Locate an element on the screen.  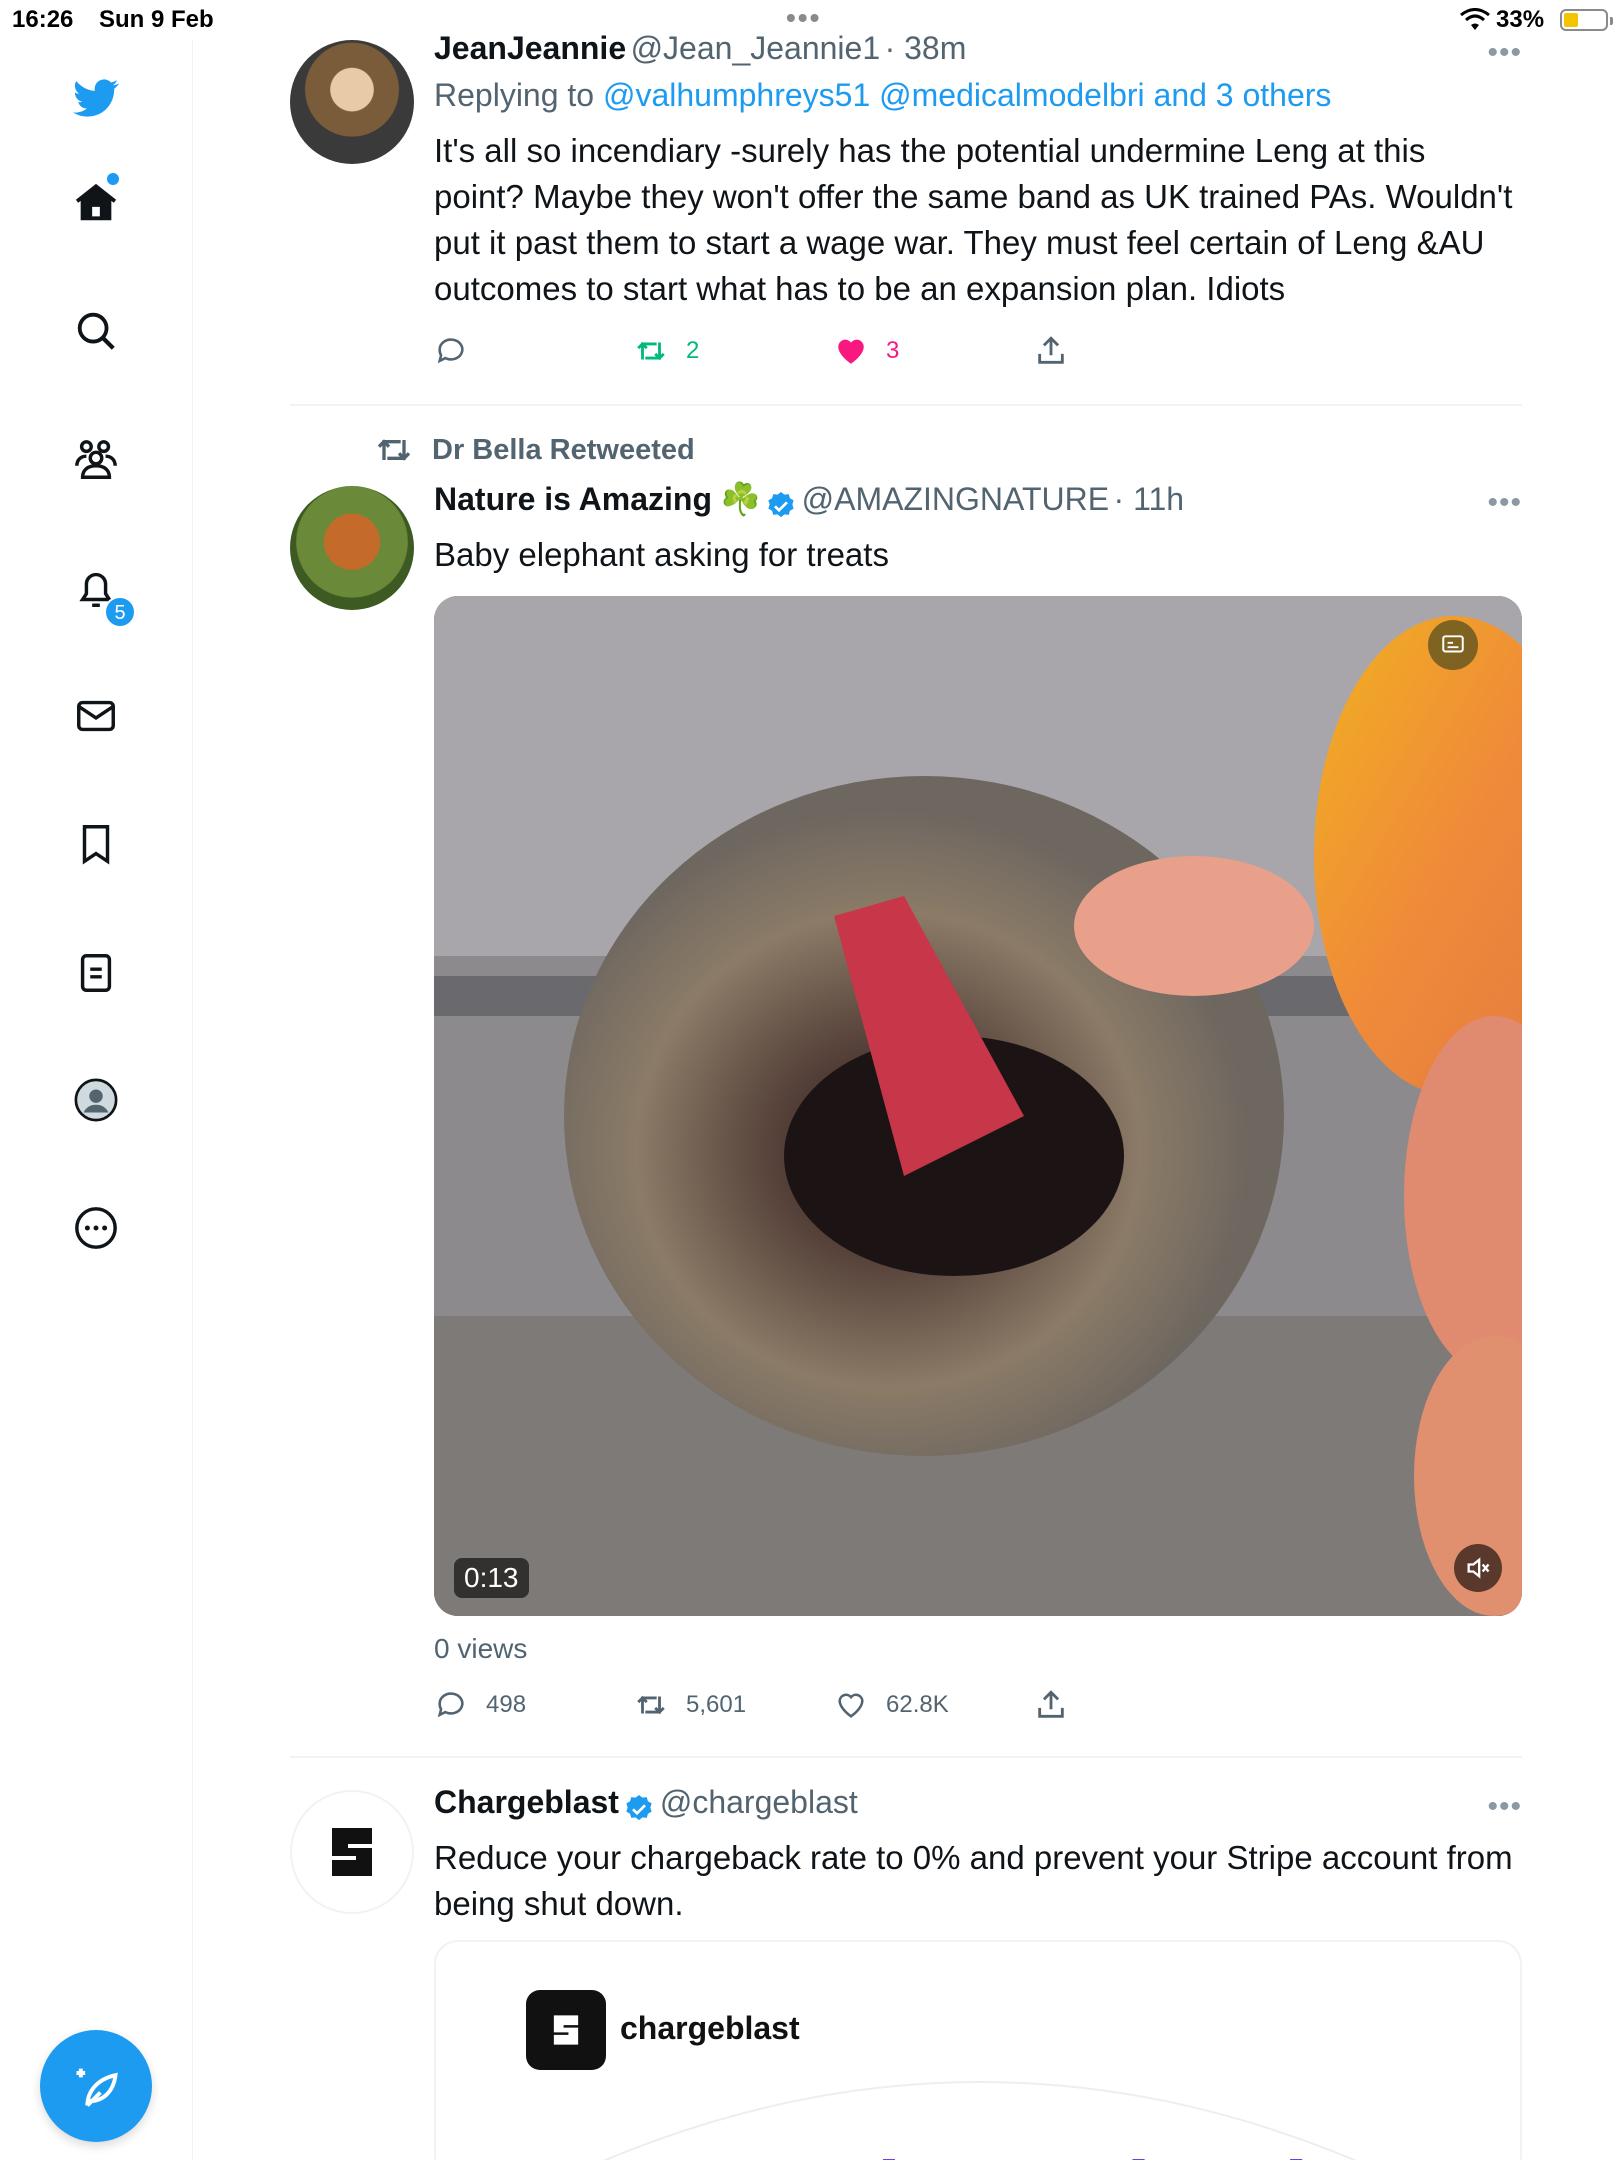
profile-avatar-icon is located at coordinates (96, 1100).